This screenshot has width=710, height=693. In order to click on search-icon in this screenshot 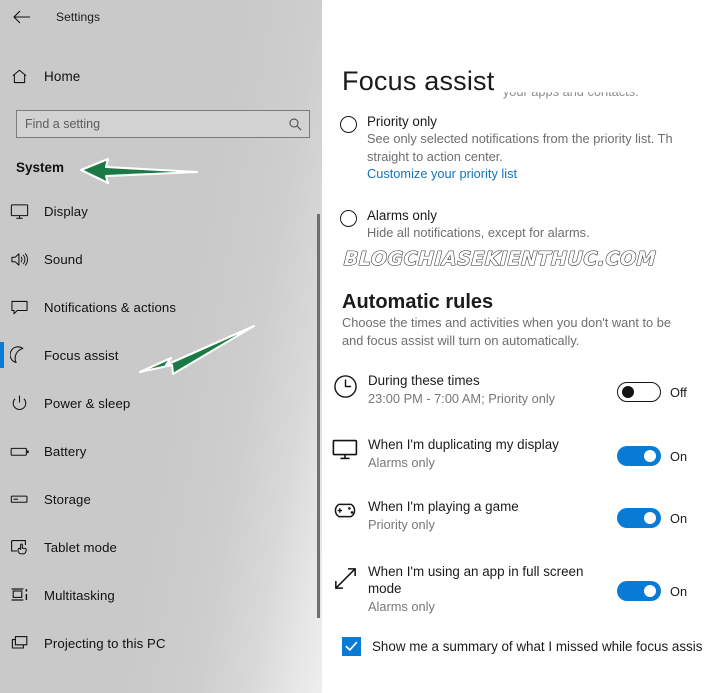, I will do `click(295, 124)`.